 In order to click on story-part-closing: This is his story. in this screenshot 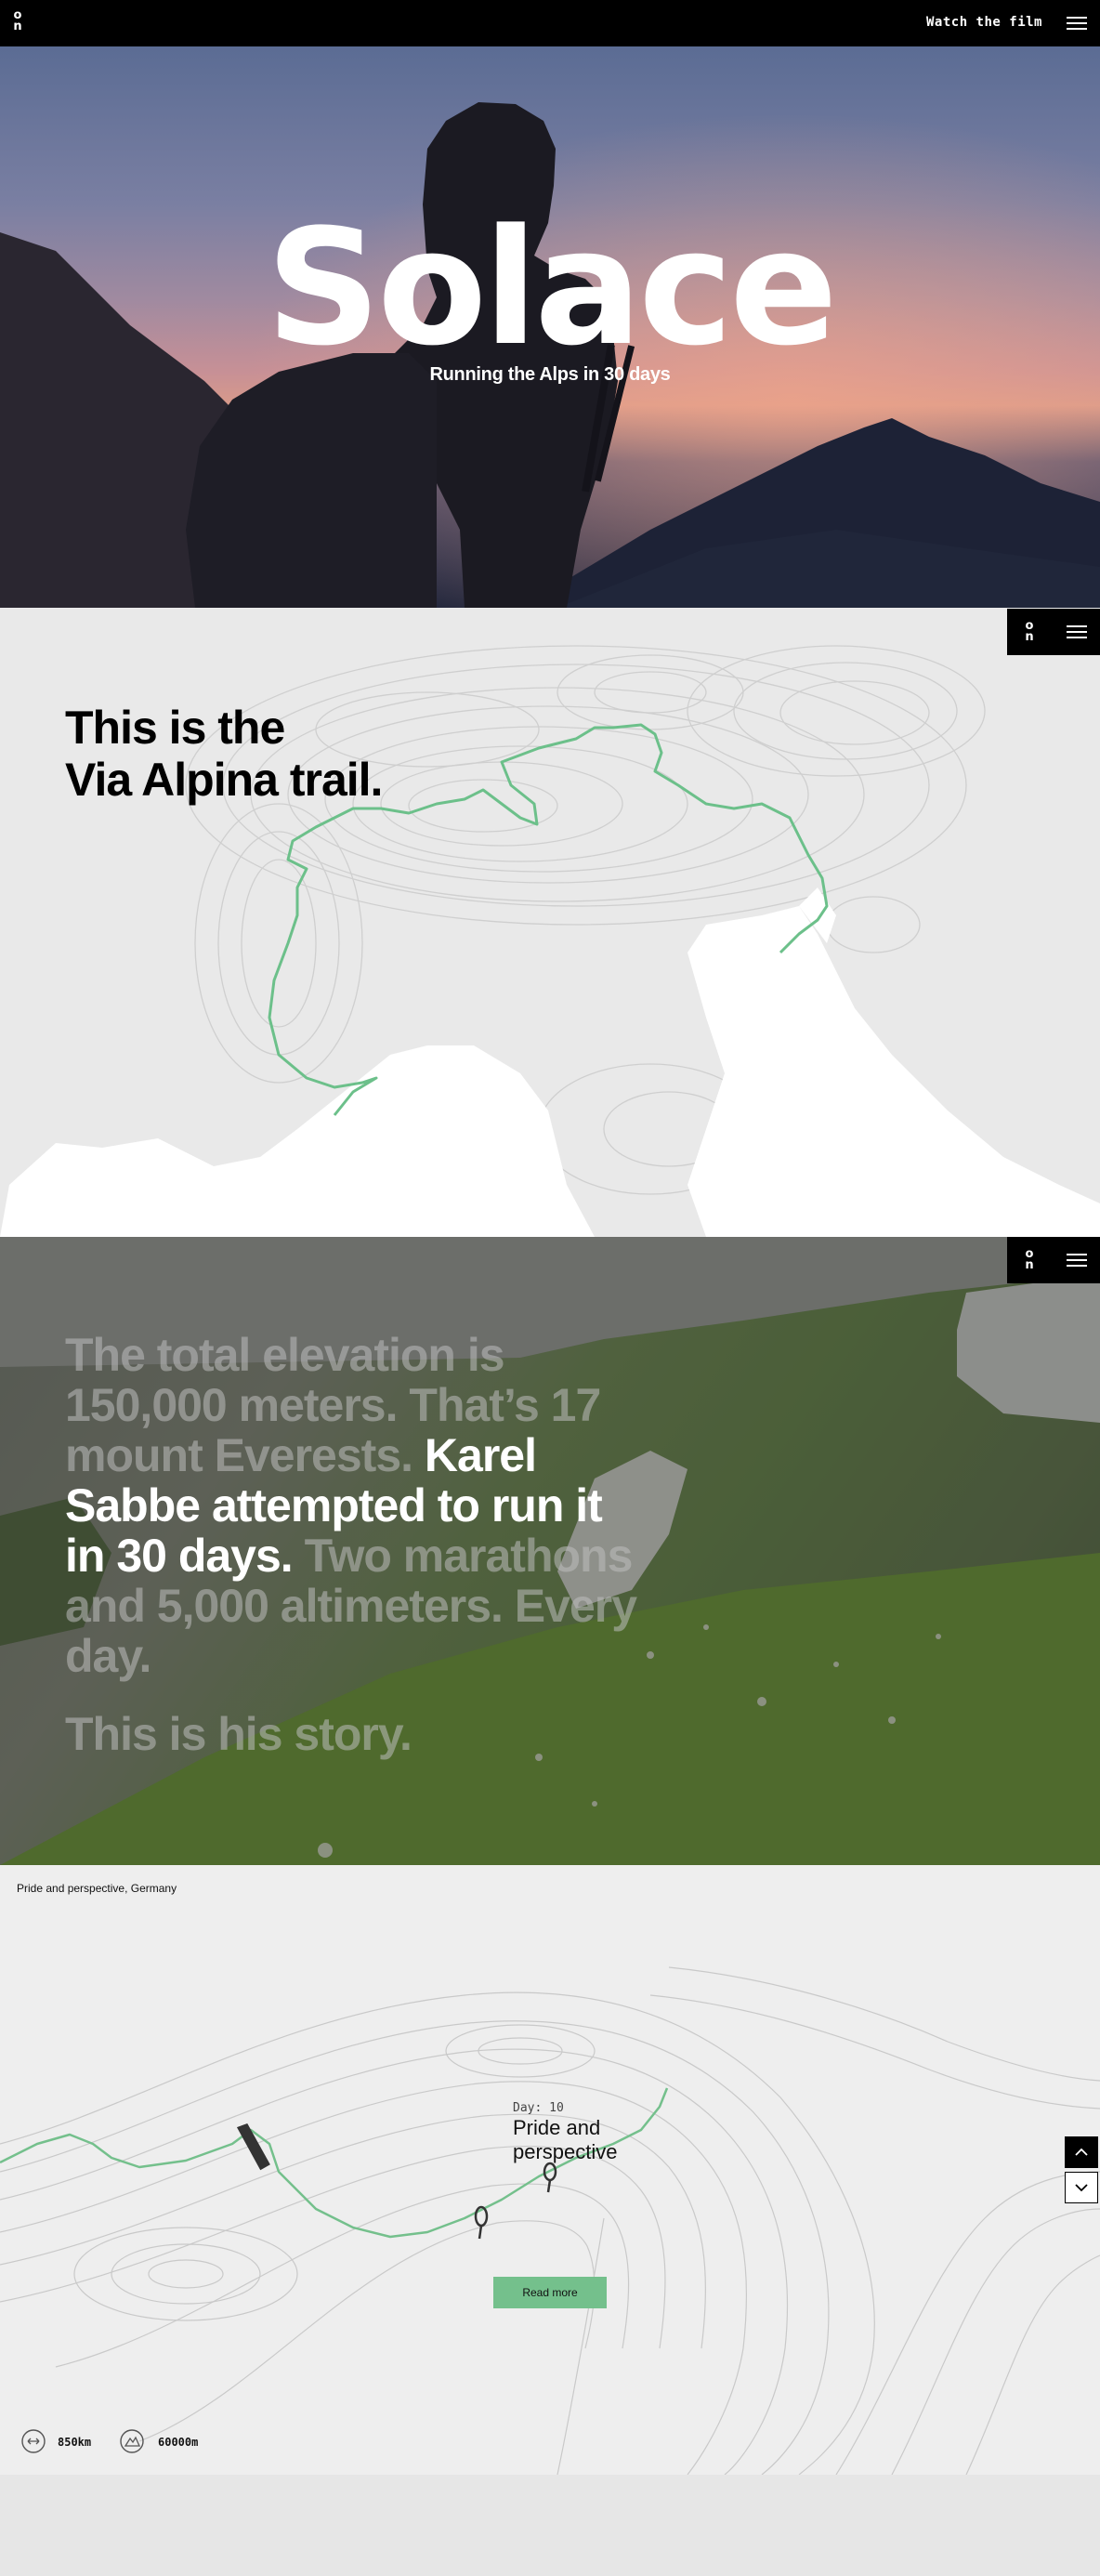, I will do `click(239, 1734)`.